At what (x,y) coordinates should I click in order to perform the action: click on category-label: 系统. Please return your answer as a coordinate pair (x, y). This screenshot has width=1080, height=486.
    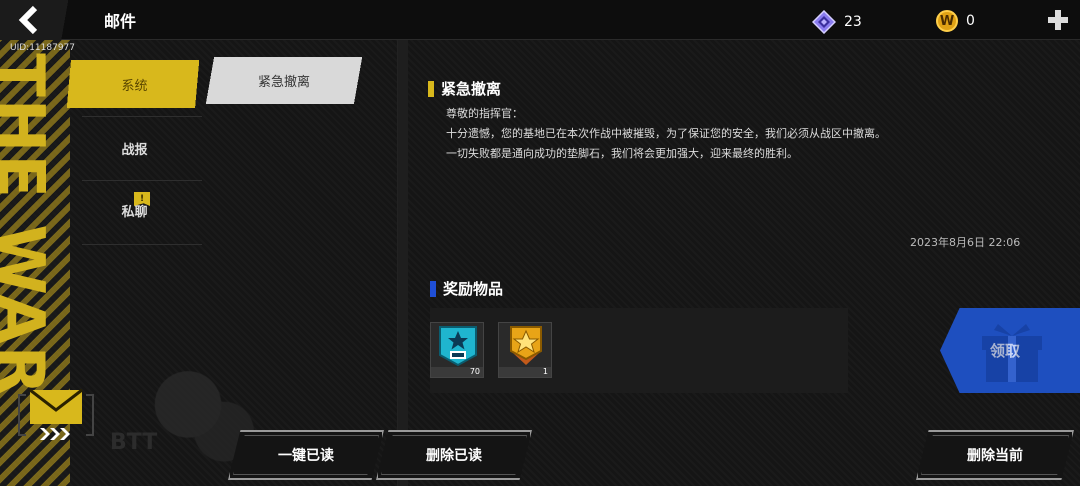
    Looking at the image, I should click on (134, 86).